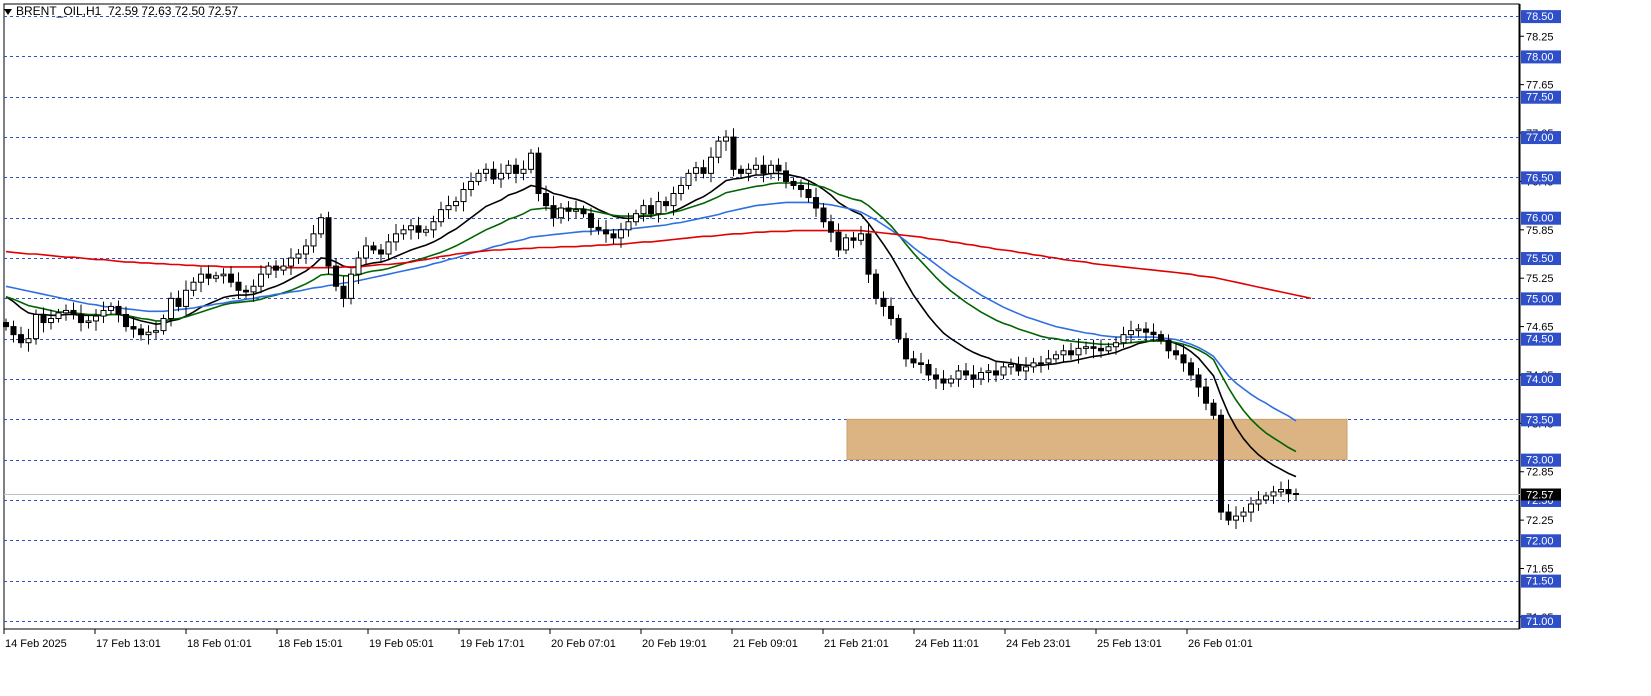 The image size is (1651, 696). Describe the element at coordinates (765, 644) in the screenshot. I see `time-tick-label: 21 Feb 09:01` at that location.